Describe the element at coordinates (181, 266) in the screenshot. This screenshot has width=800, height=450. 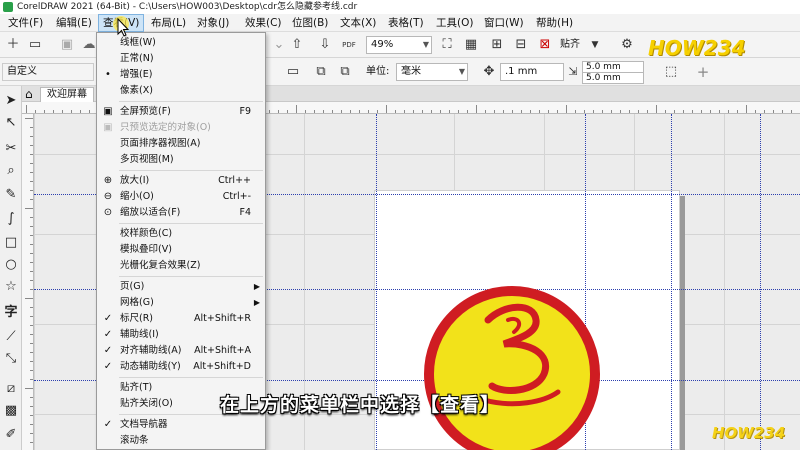
I see `view-menu-item: 光栅化复合效果(Z)` at that location.